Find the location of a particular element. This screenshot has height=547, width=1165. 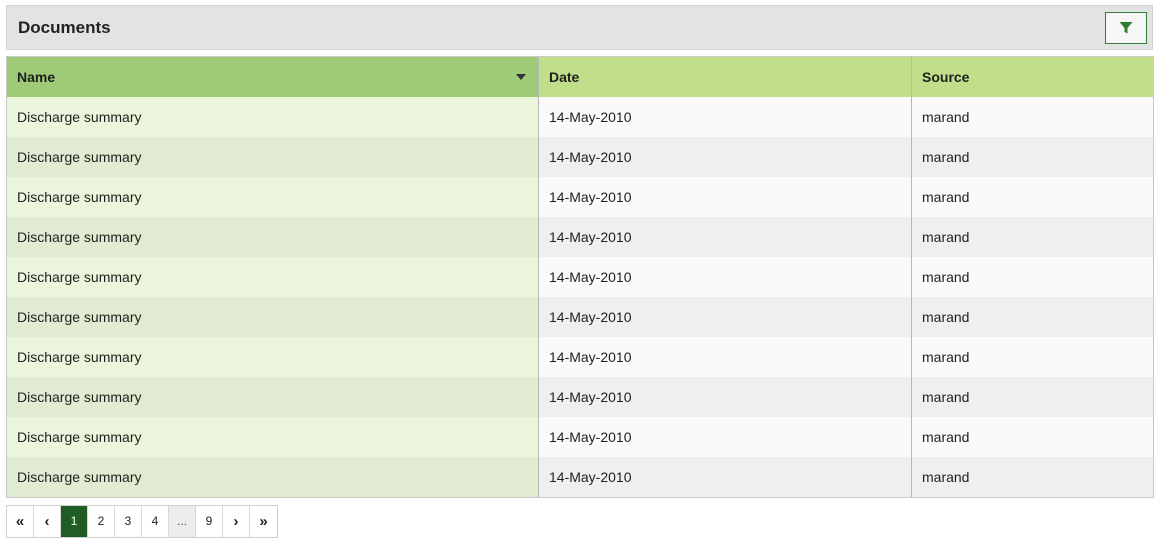

table-header-row: Name Date Source is located at coordinates (580, 77).